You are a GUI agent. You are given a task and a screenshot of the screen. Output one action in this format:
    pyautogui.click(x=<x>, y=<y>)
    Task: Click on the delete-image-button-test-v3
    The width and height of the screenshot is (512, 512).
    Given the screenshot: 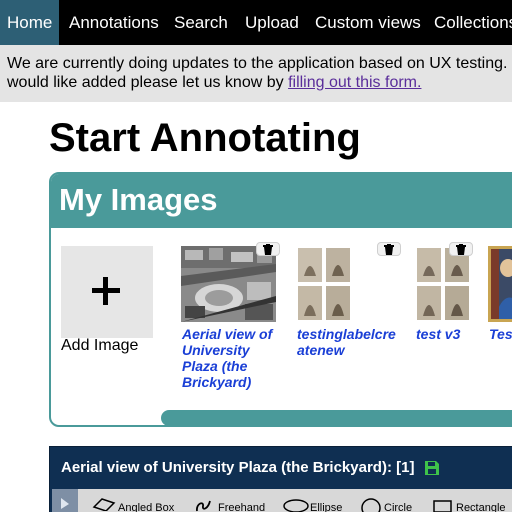 What is the action you would take?
    pyautogui.click(x=461, y=249)
    